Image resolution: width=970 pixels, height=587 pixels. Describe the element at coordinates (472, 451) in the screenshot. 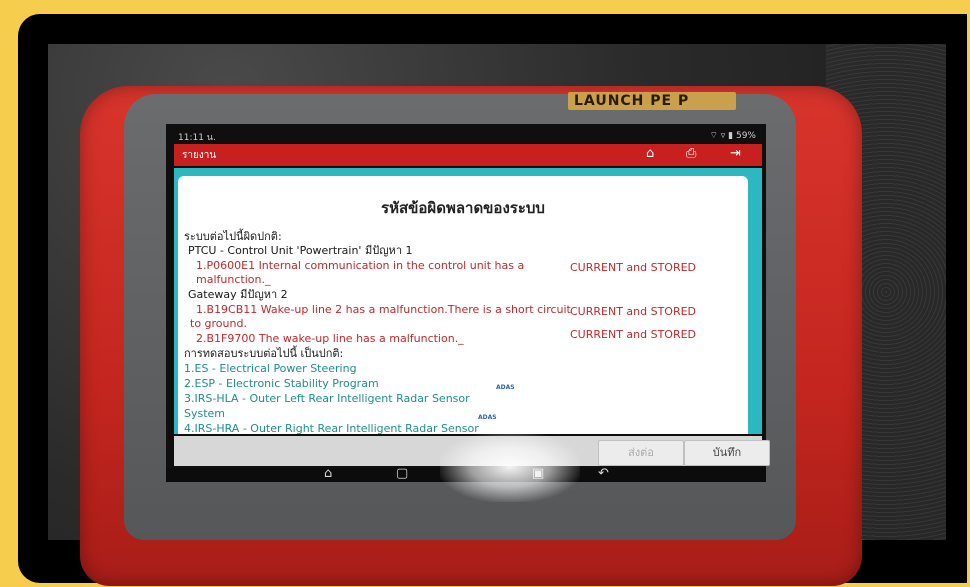

I see `button-bar: ส่งต่อ บันทึก` at that location.